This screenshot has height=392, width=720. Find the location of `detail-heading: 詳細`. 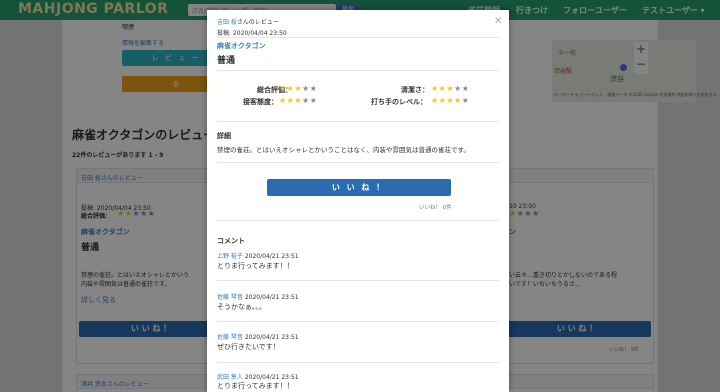

detail-heading: 詳細 is located at coordinates (224, 136).